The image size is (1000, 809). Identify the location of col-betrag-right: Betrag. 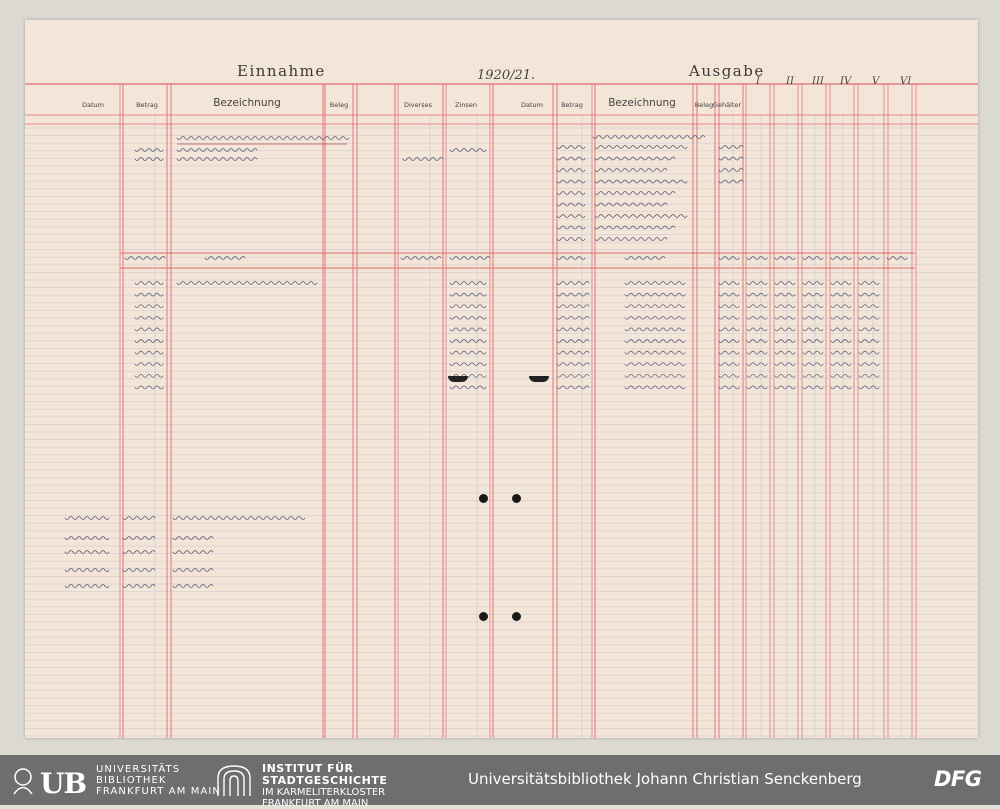
(572, 105).